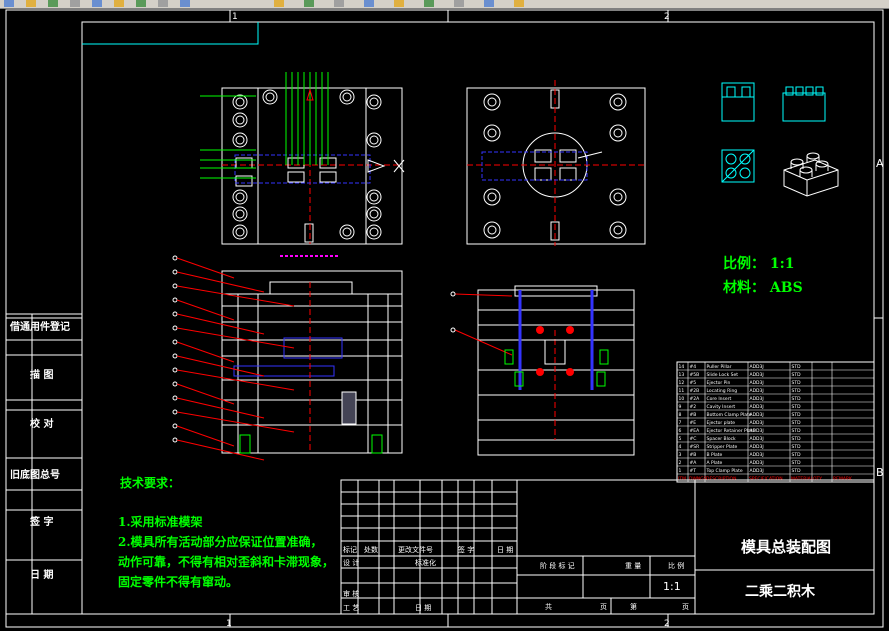 The image size is (889, 631). I want to click on redo-icon, so click(279, 3).